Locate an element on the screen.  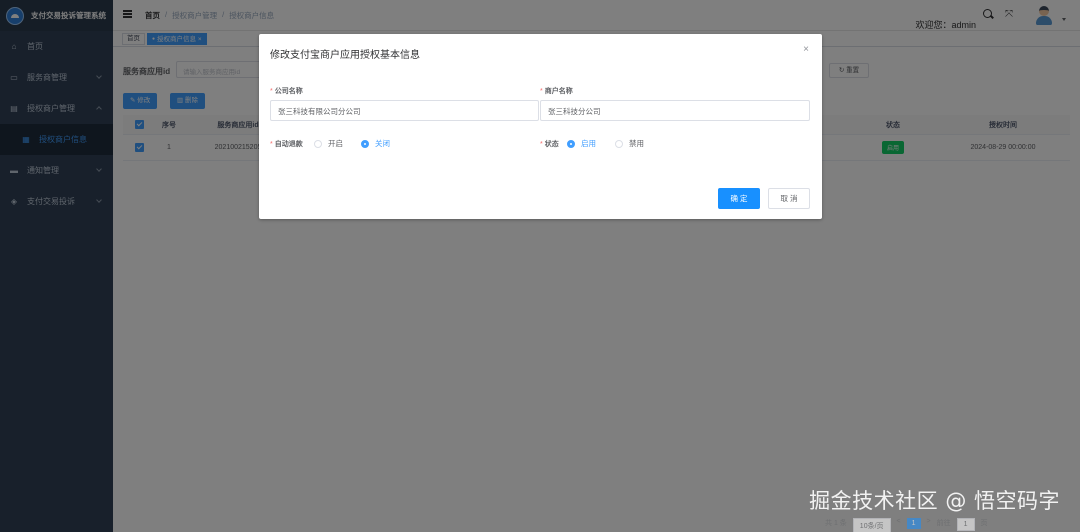
refund-off-radio: 关闭 is located at coordinates (375, 143).